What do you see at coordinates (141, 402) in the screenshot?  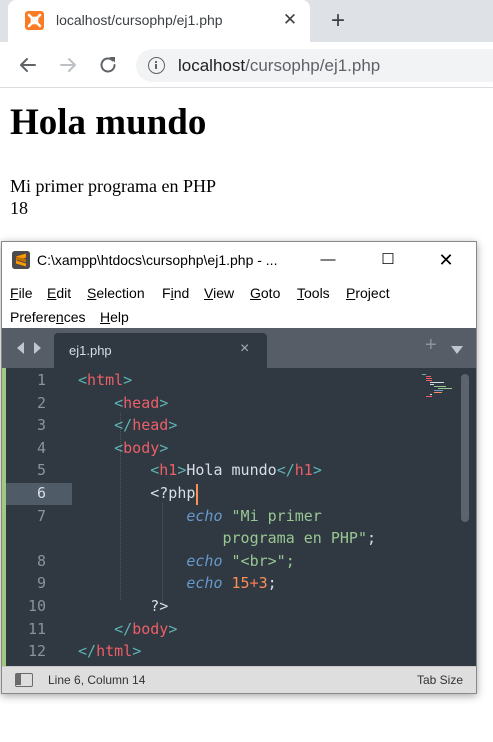 I see `code-line: <head>` at bounding box center [141, 402].